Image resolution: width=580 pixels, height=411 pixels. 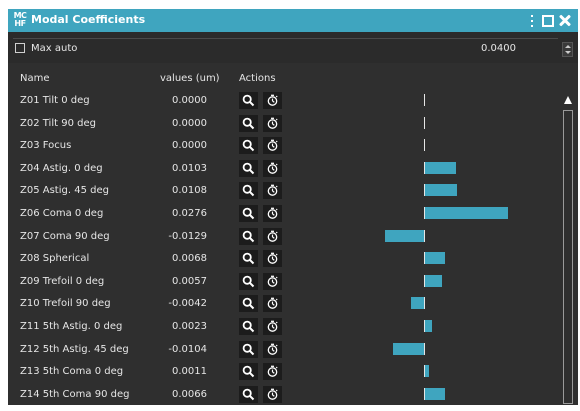 I want to click on coefficient-name: Z13 5th Coma 0 deg, so click(x=72, y=371).